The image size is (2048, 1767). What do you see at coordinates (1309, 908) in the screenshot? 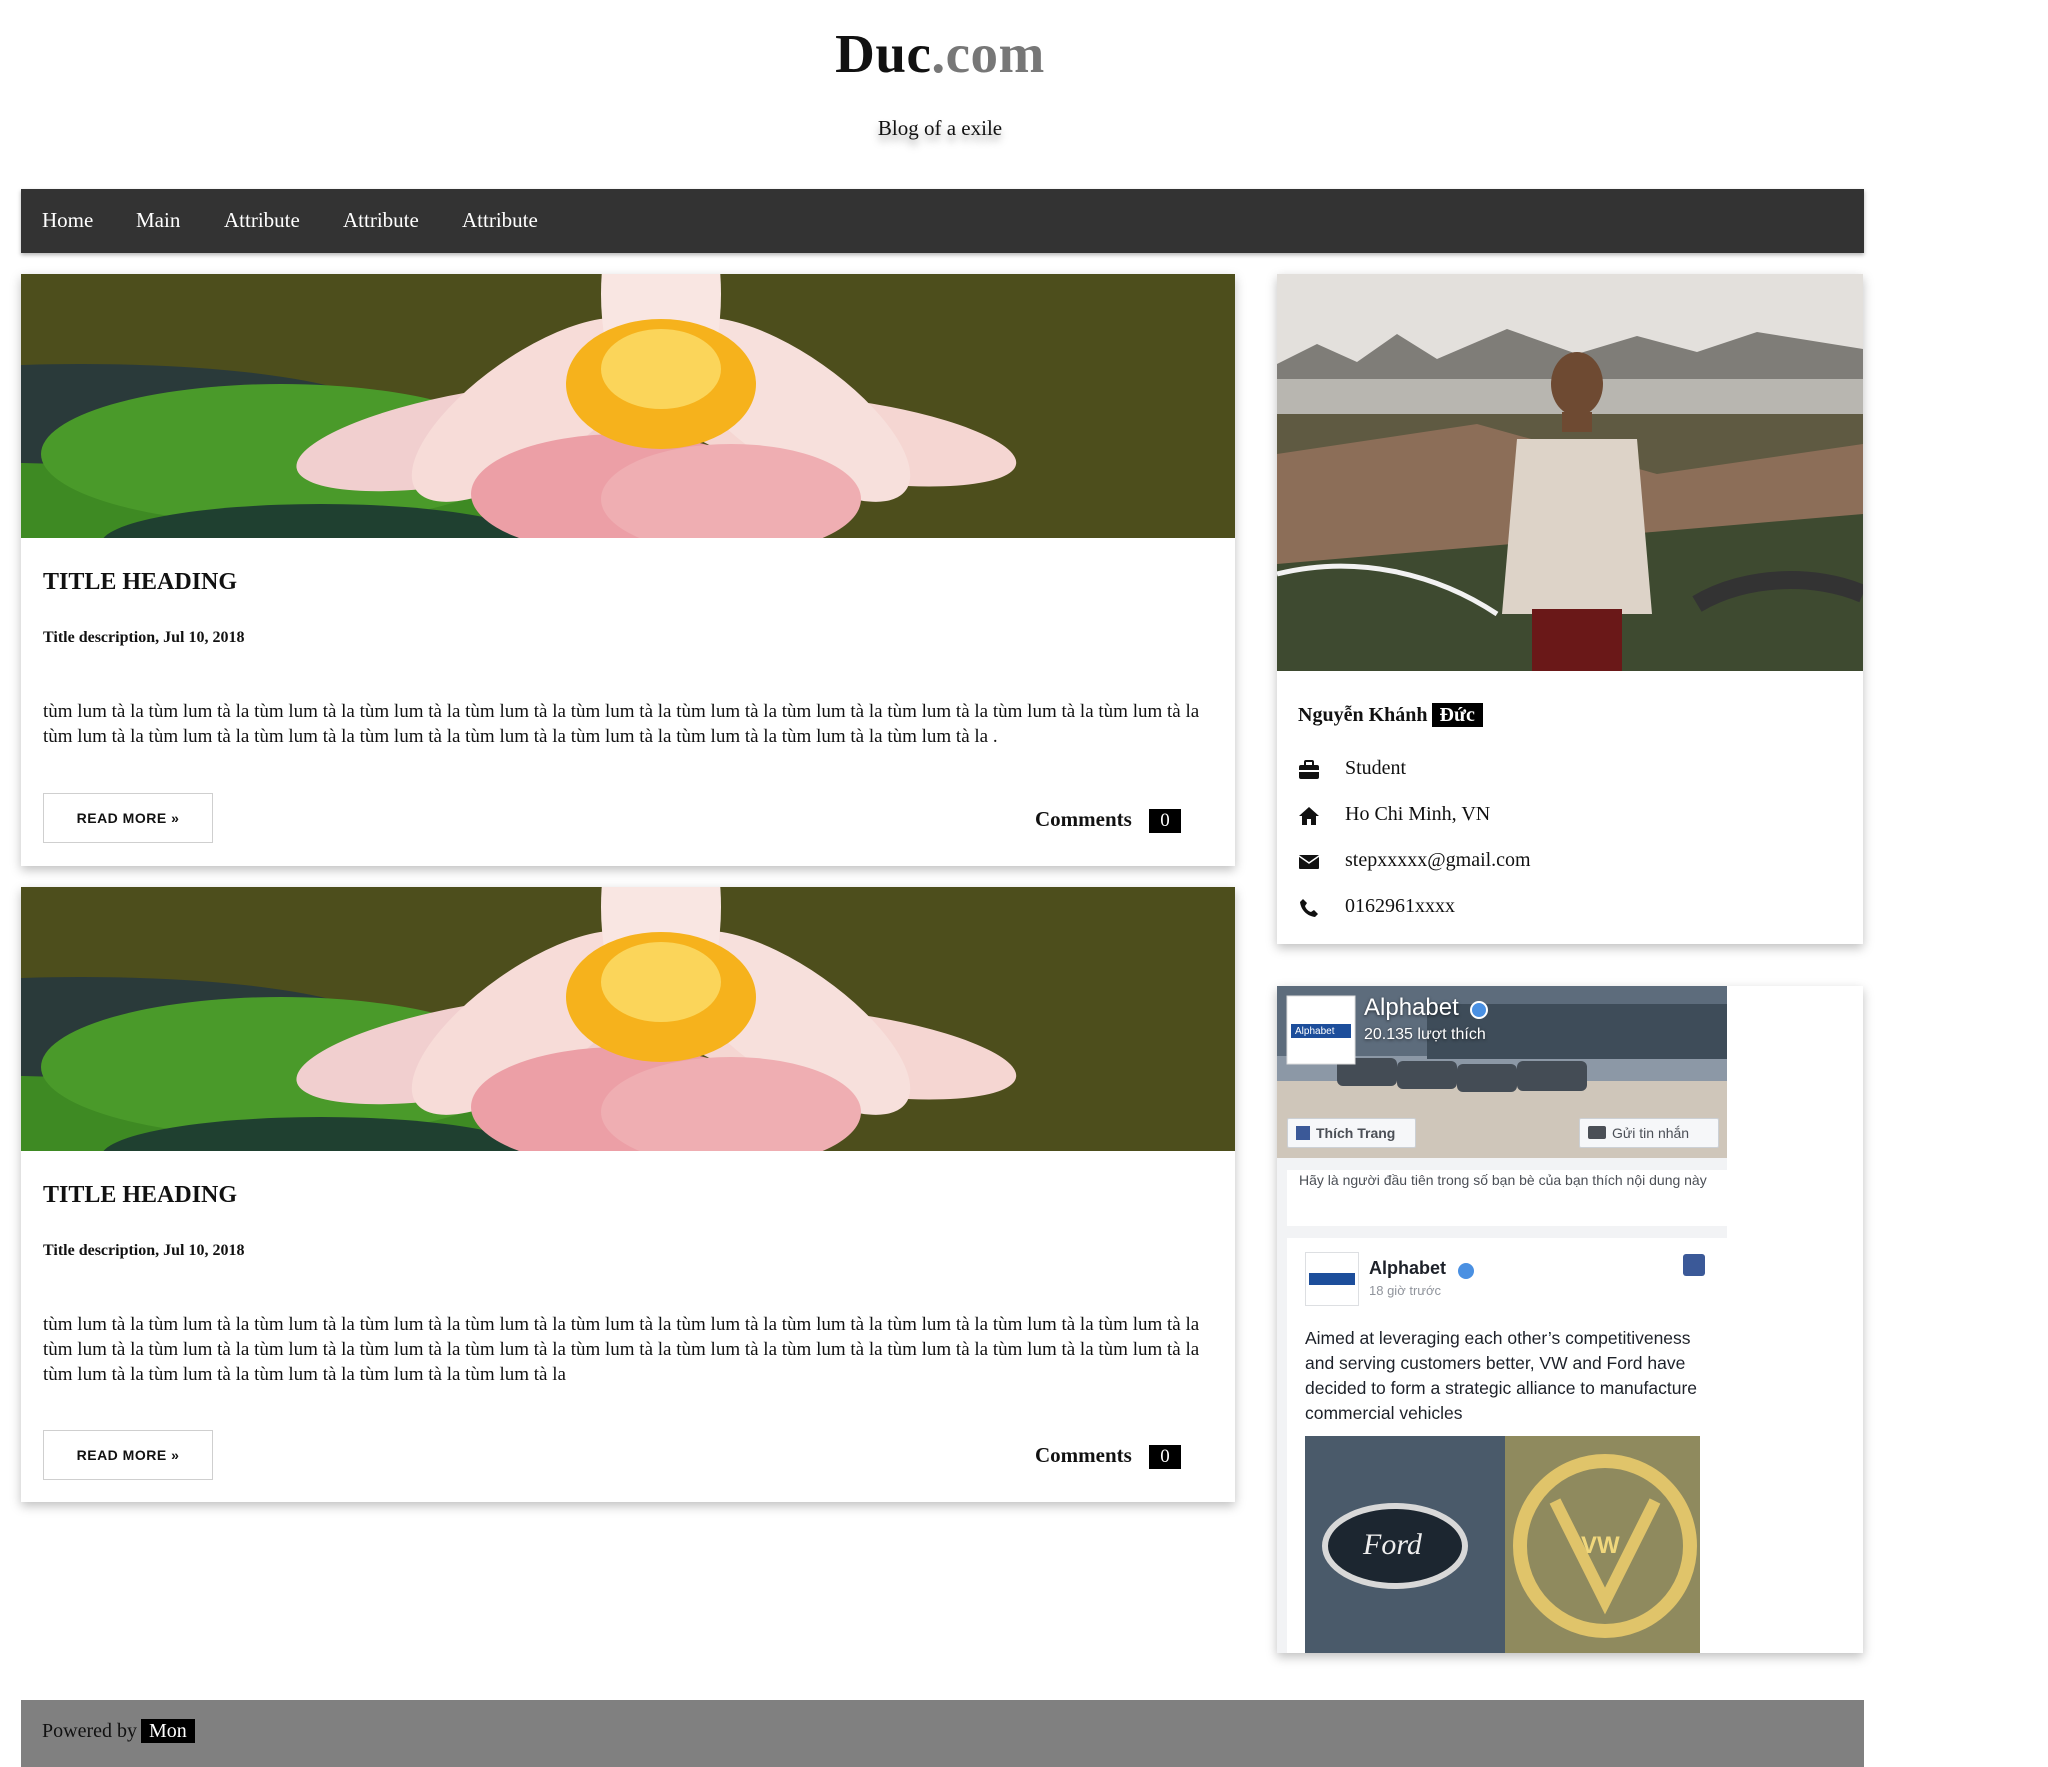
I see `phone-icon` at bounding box center [1309, 908].